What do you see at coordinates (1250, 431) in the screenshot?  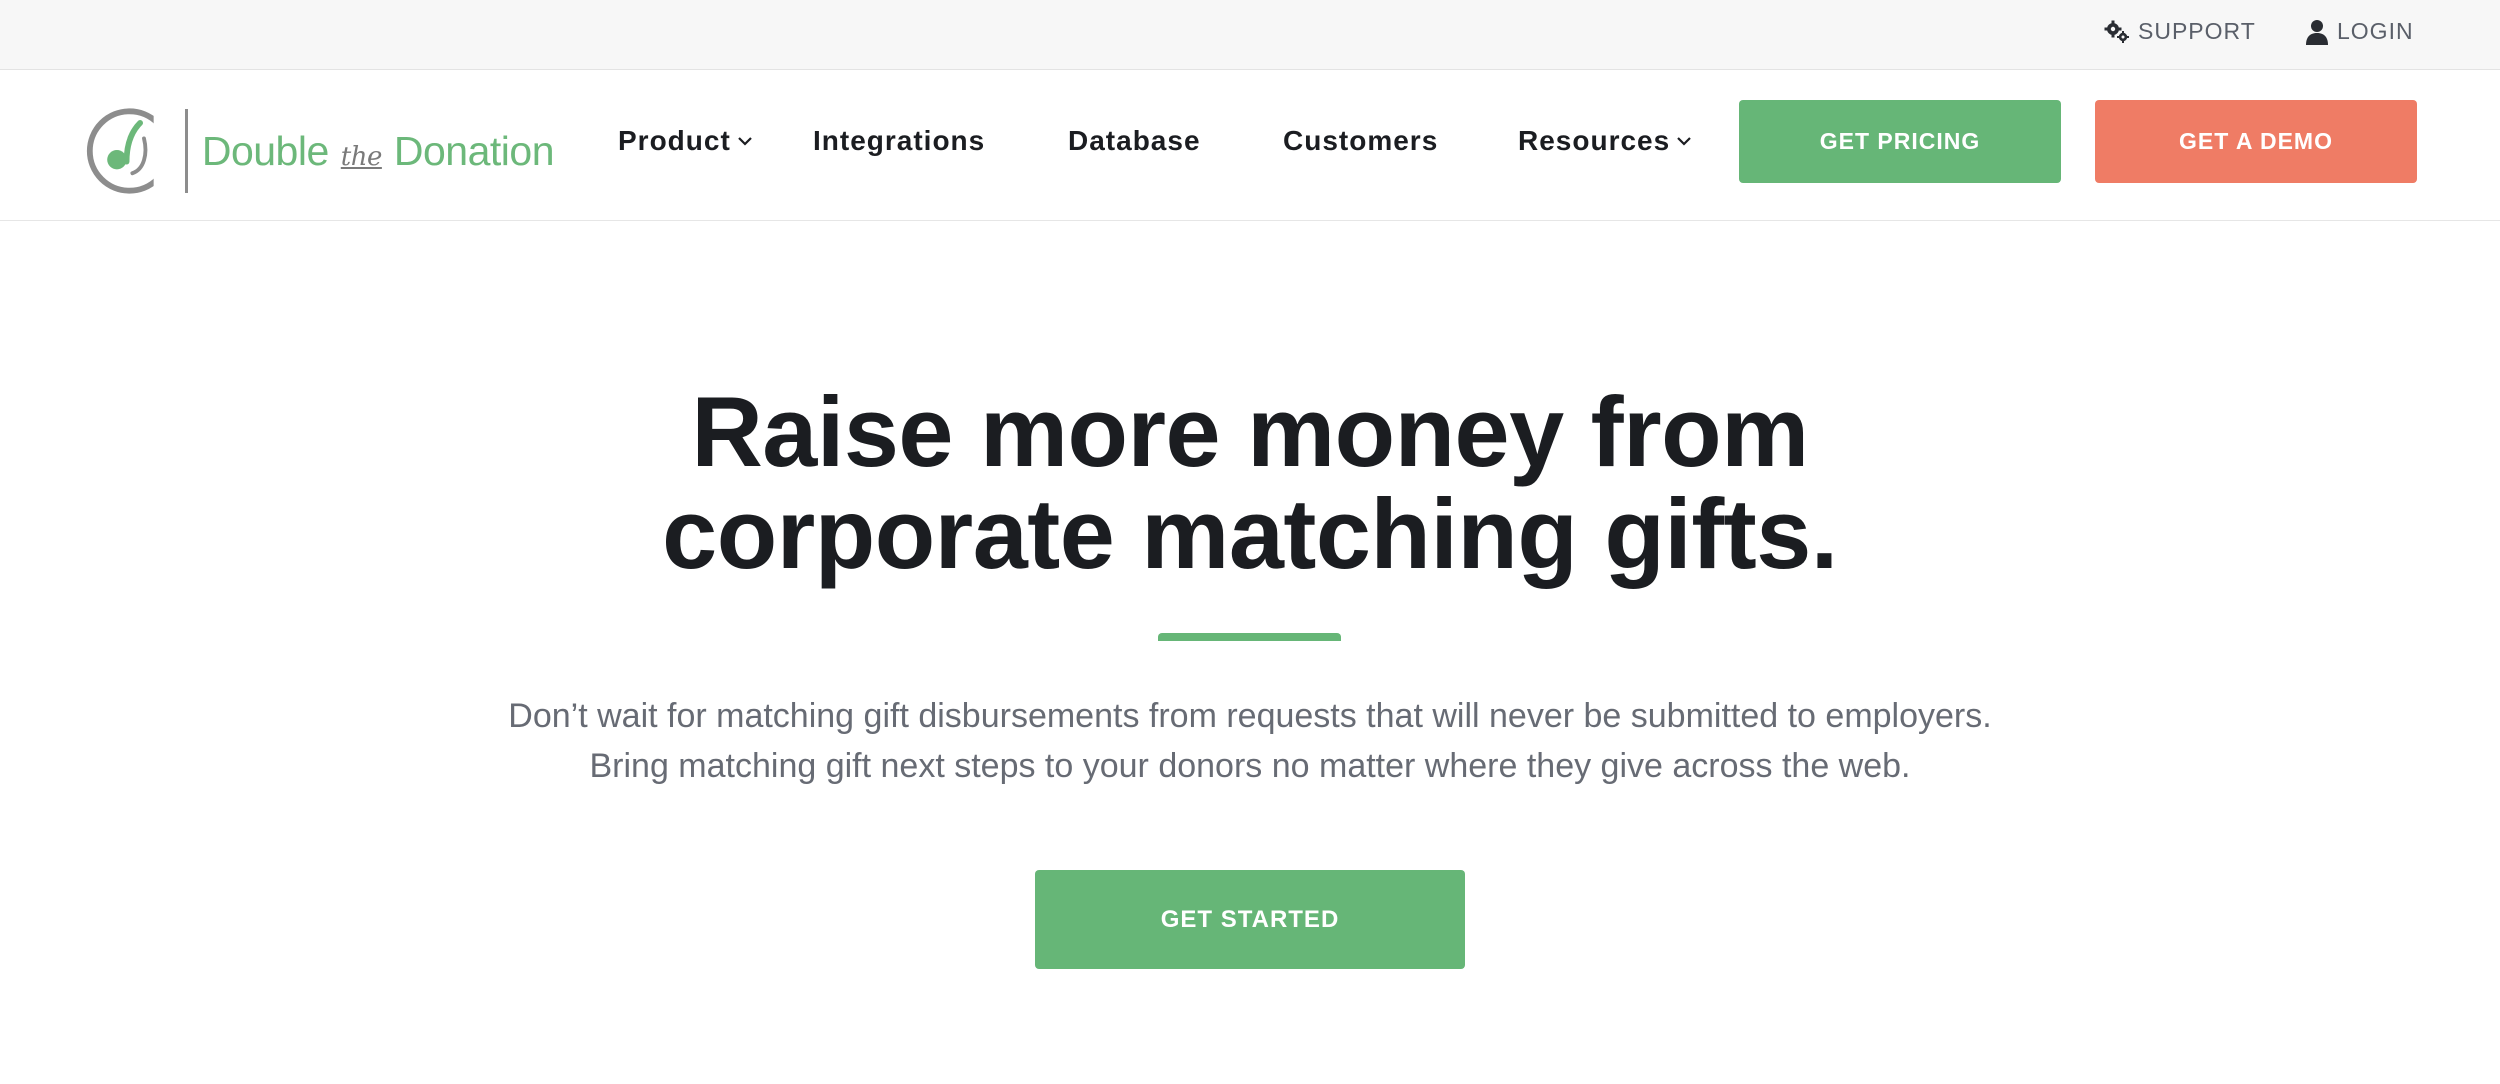 I see `hero-title-line: Raise more money from` at bounding box center [1250, 431].